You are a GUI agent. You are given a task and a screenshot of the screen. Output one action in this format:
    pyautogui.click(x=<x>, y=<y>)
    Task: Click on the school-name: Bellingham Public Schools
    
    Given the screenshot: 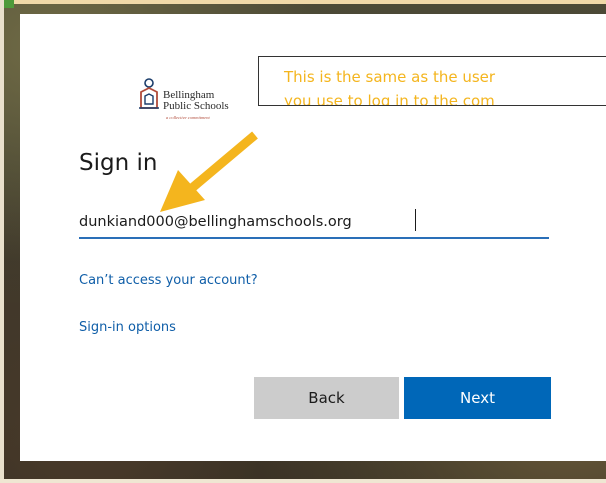 What is the action you would take?
    pyautogui.click(x=196, y=101)
    